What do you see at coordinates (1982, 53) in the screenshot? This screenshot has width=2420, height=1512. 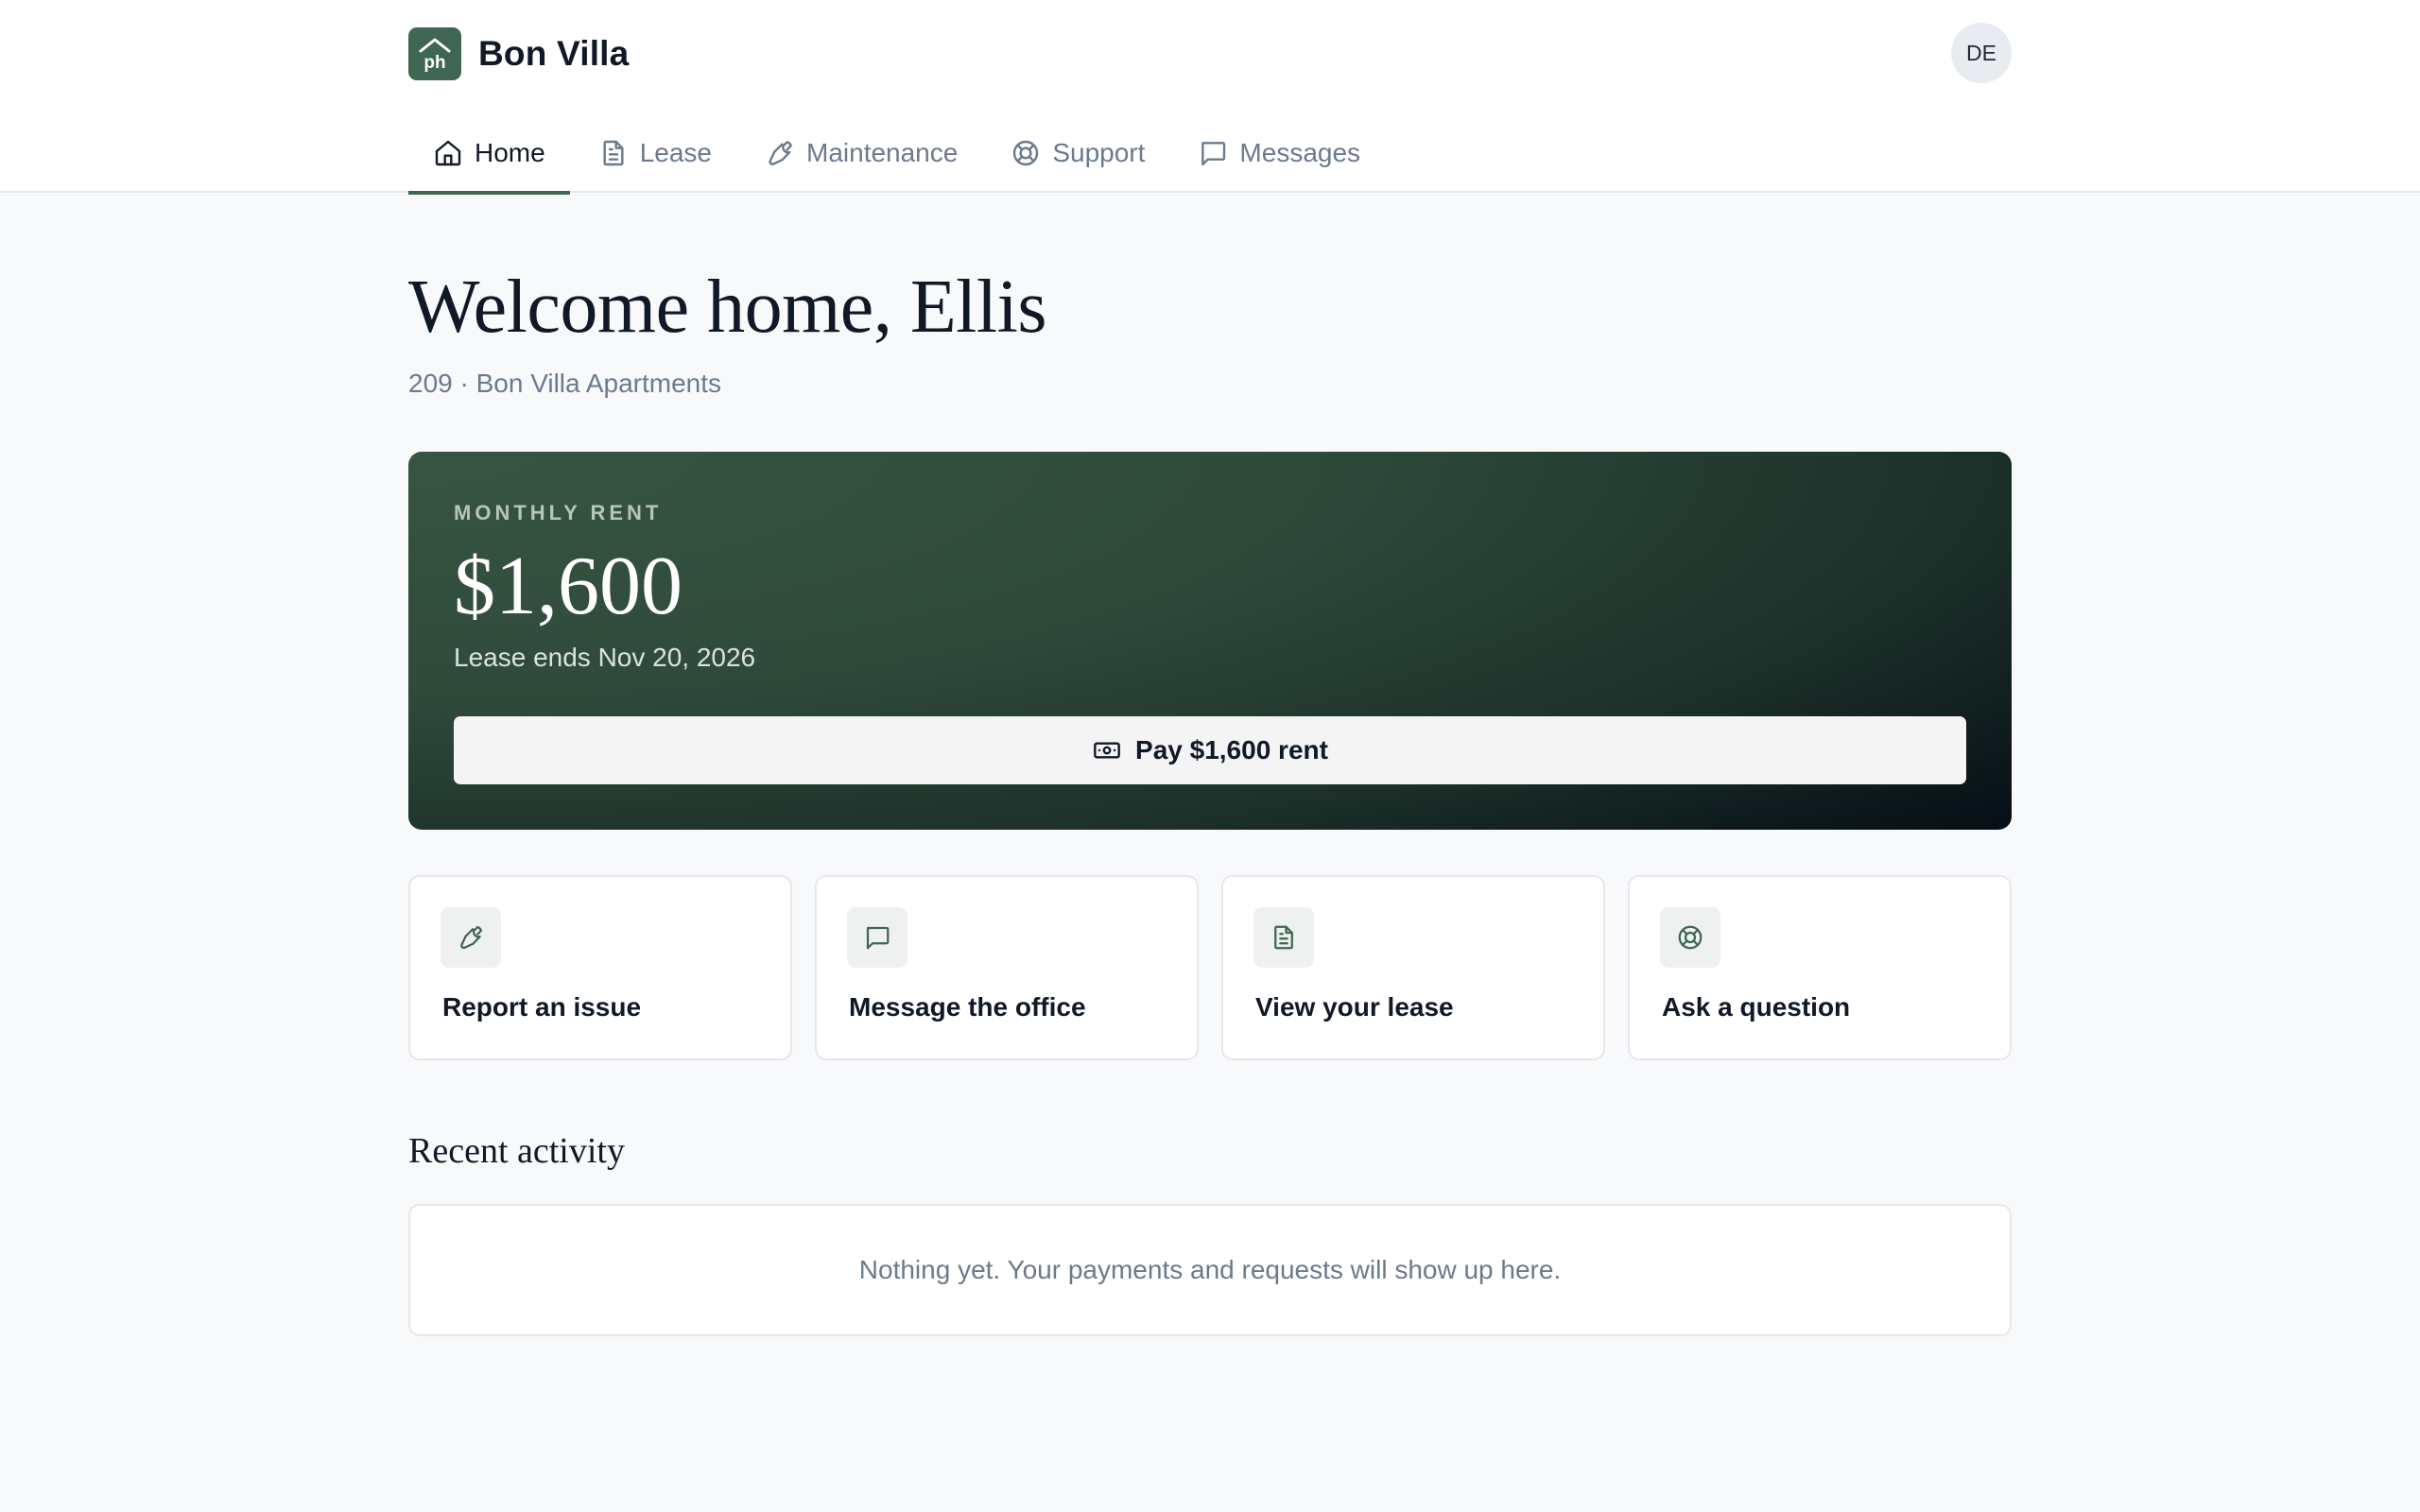 I see `user-avatar: DE` at bounding box center [1982, 53].